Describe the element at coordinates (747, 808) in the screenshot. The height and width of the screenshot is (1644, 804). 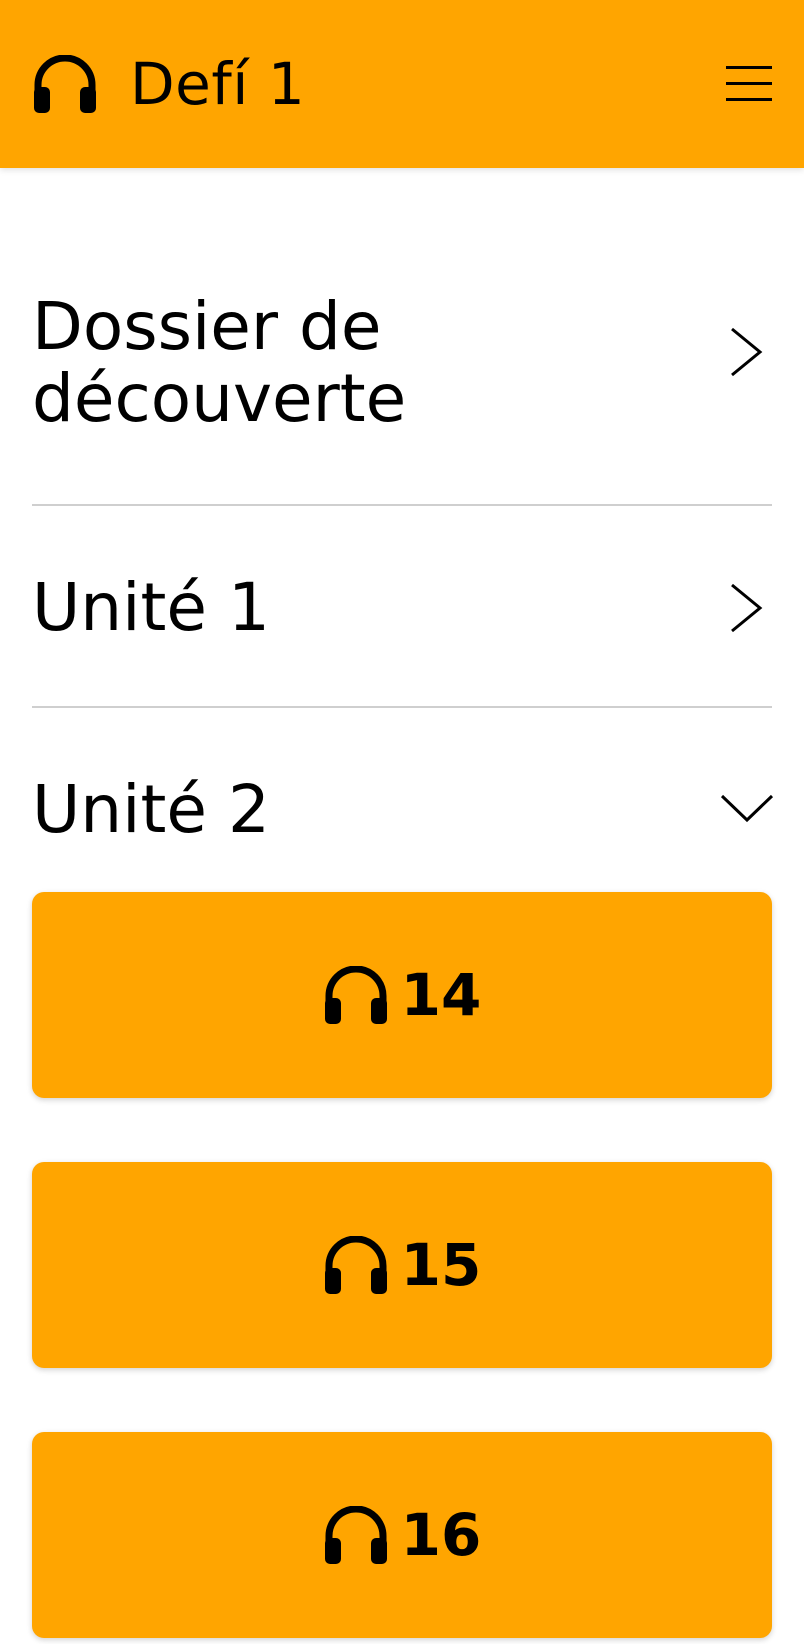
I see `chevron-down-icon` at that location.